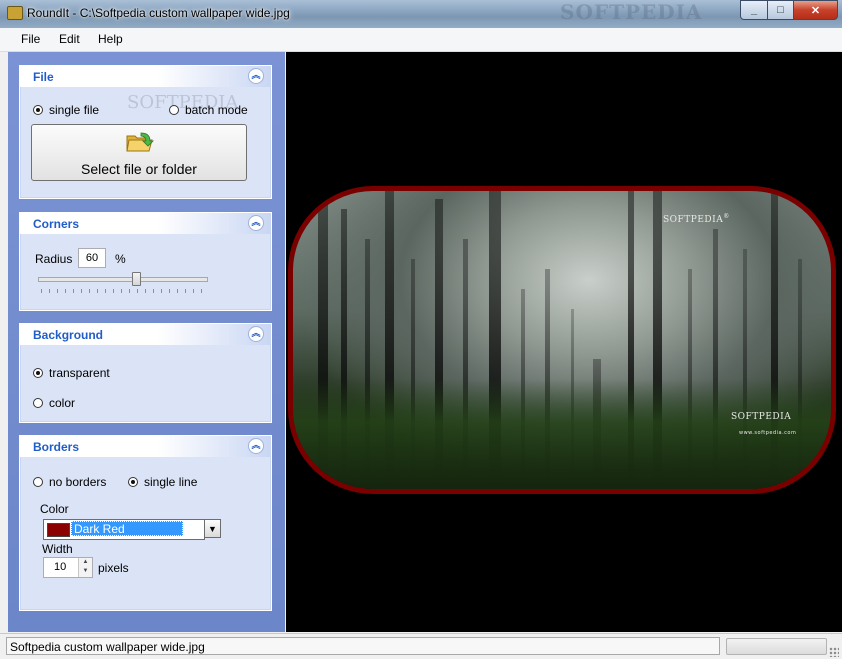 The image size is (842, 659). Describe the element at coordinates (68, 335) in the screenshot. I see `background-group-title: Background` at that location.